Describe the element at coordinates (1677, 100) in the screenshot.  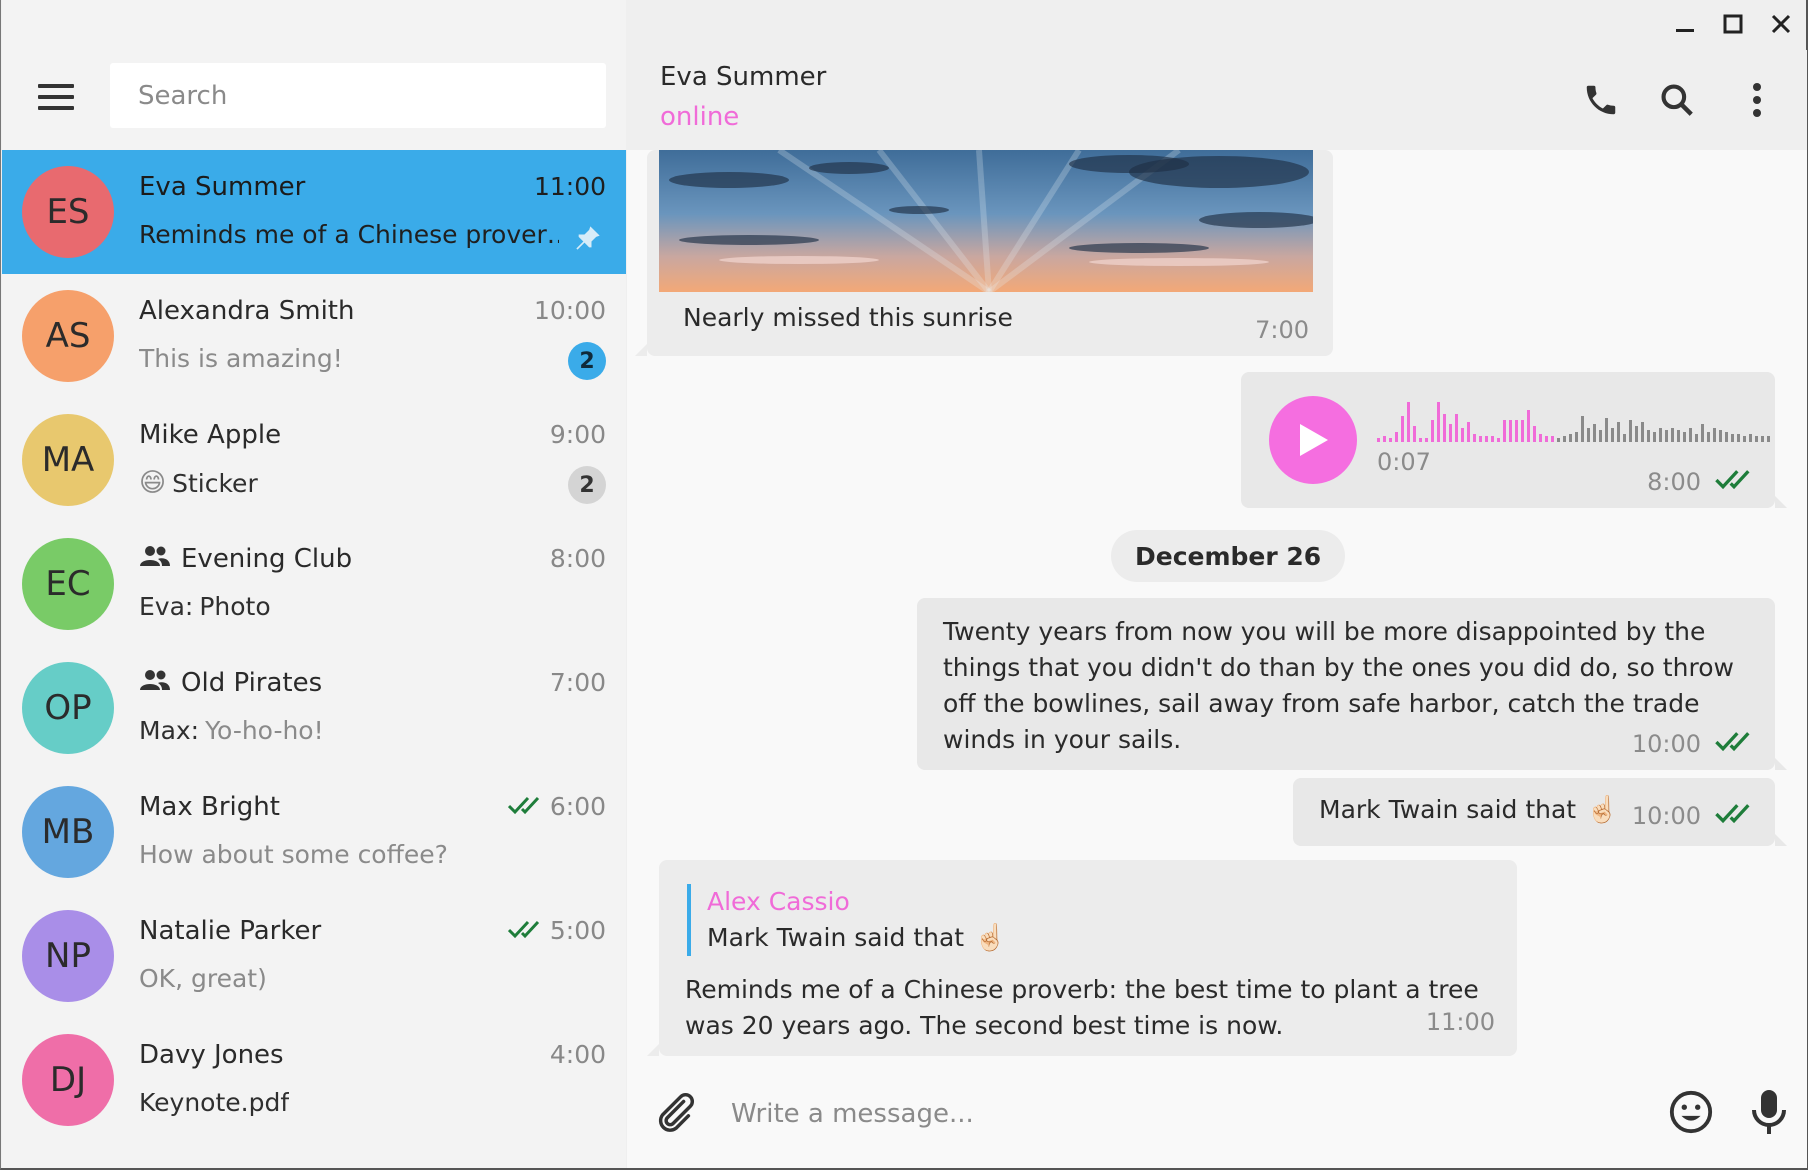
I see `search-icon` at that location.